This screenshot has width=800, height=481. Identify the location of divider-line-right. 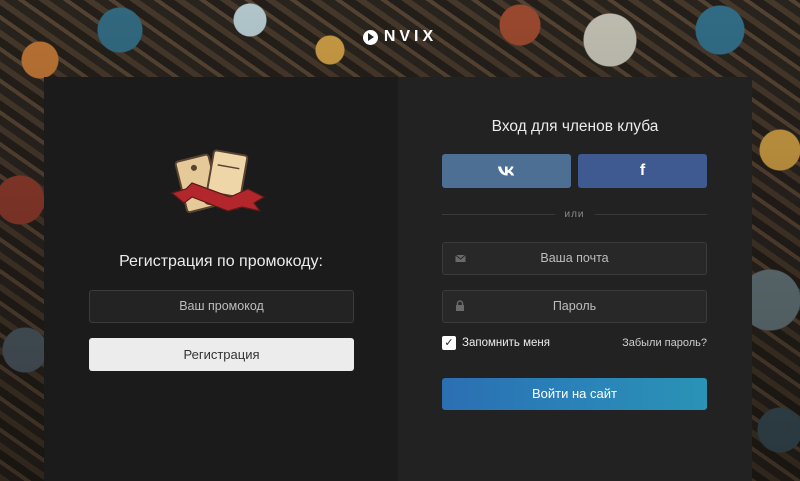
(651, 214).